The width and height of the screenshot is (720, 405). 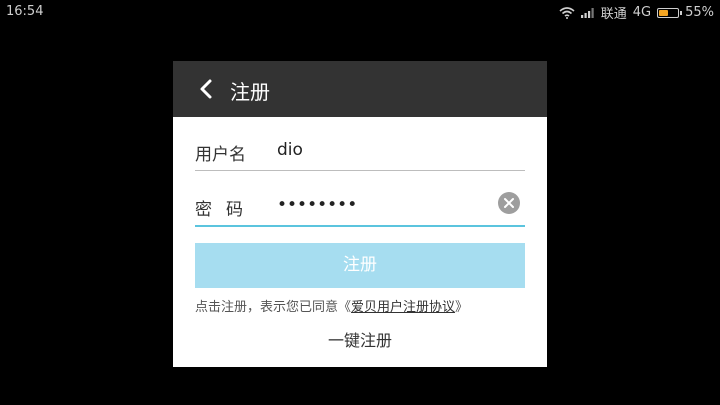 I want to click on dialog-header: 注册, so click(x=360, y=89).